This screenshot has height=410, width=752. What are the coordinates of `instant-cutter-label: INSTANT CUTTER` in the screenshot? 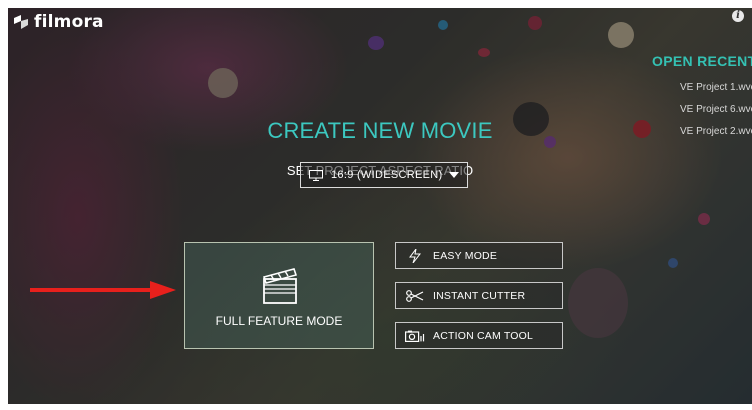 It's located at (479, 295).